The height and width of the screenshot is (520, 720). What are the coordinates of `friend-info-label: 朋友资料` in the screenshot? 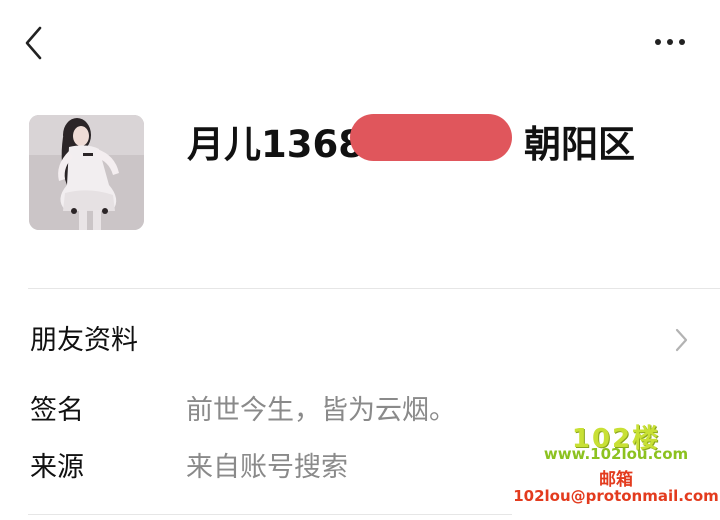 It's located at (84, 340).